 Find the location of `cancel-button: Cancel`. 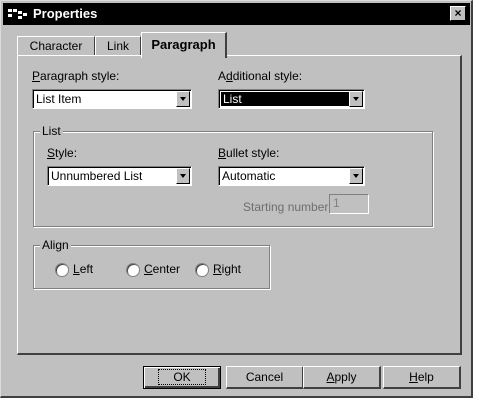

cancel-button: Cancel is located at coordinates (265, 377).